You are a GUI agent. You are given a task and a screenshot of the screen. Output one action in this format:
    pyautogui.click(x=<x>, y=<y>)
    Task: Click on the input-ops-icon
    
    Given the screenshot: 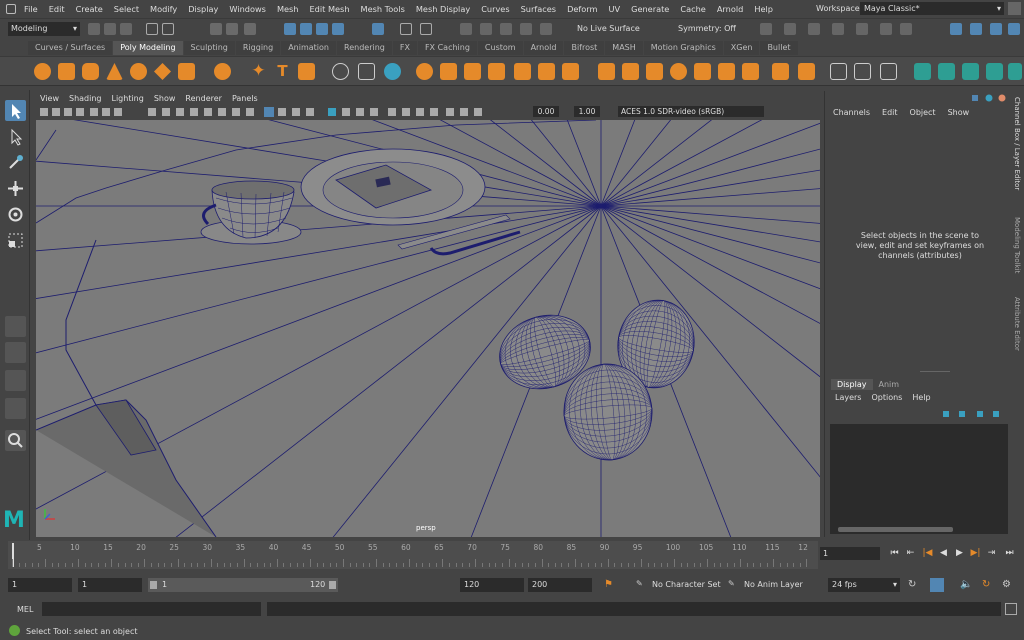 What is the action you would take?
    pyautogui.click(x=406, y=29)
    